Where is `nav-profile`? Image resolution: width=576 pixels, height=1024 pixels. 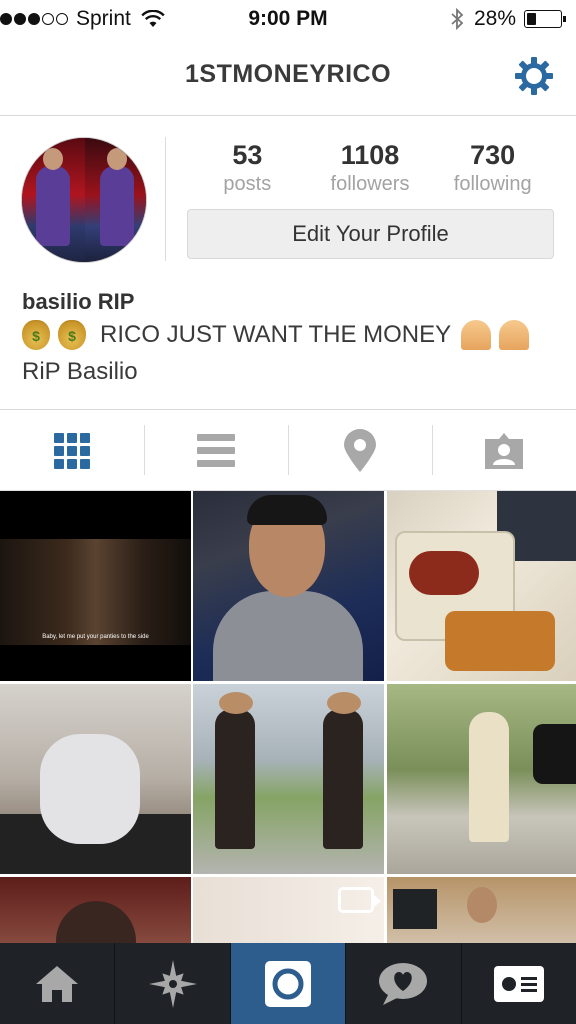
nav-profile is located at coordinates (519, 983).